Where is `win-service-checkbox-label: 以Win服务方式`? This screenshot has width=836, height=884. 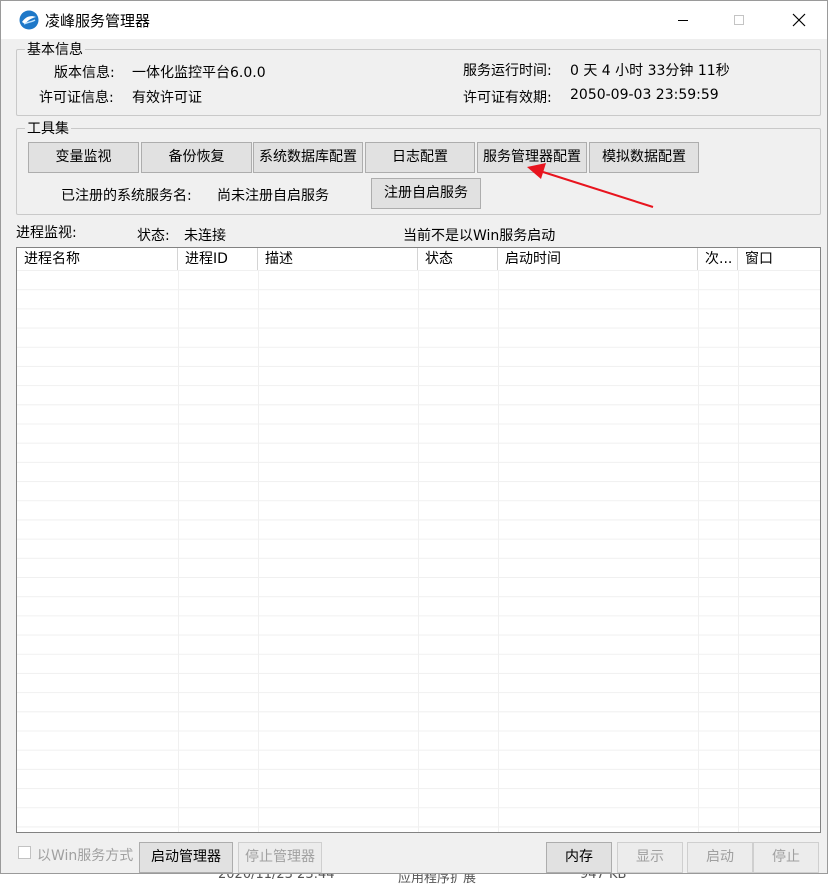
win-service-checkbox-label: 以Win服务方式 is located at coordinates (85, 856).